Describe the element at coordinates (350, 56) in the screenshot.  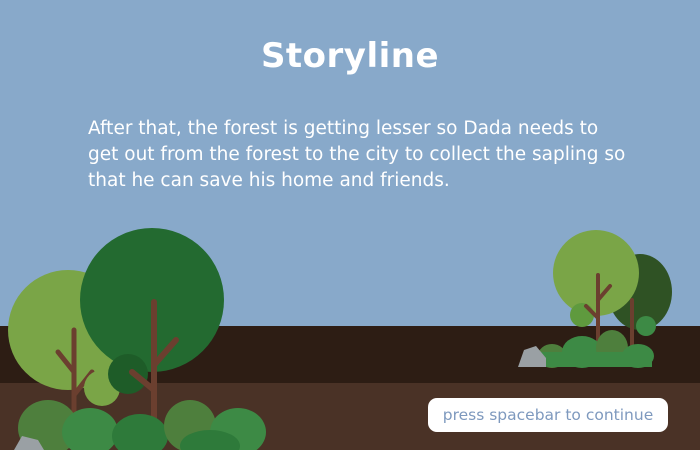
I see `page-title: Storyline` at that location.